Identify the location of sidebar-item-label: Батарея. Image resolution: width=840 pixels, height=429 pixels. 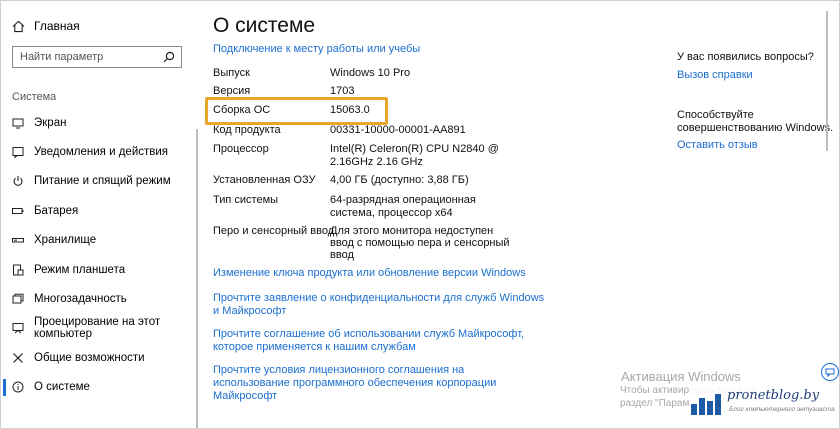
(56, 210).